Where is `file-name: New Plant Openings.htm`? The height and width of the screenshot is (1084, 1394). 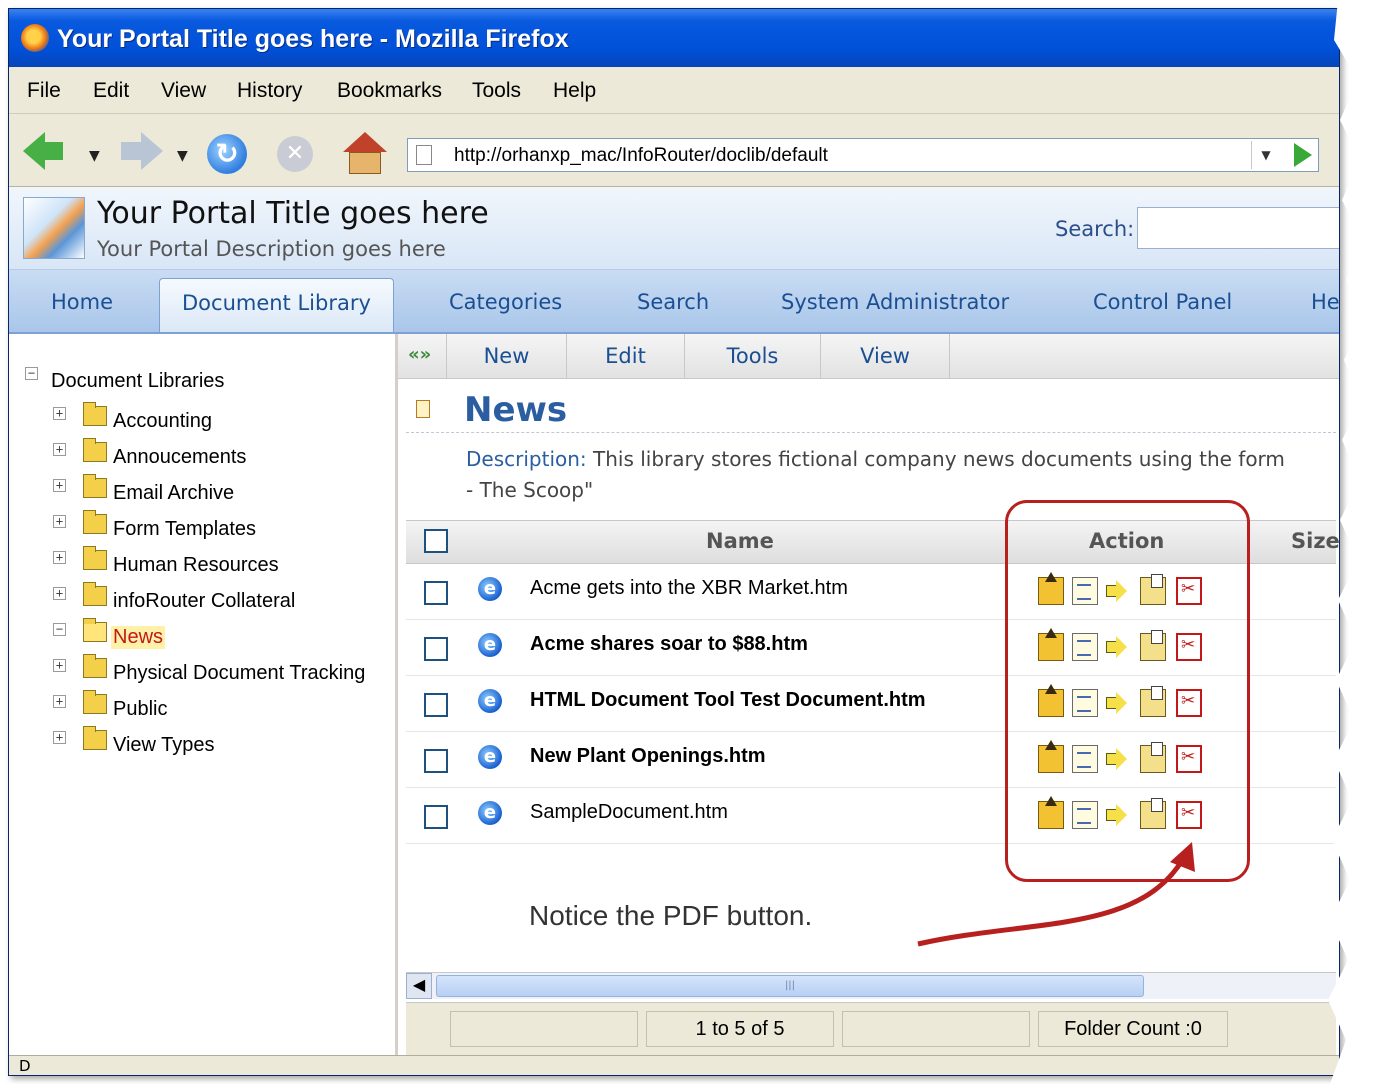
file-name: New Plant Openings.htm is located at coordinates (648, 756).